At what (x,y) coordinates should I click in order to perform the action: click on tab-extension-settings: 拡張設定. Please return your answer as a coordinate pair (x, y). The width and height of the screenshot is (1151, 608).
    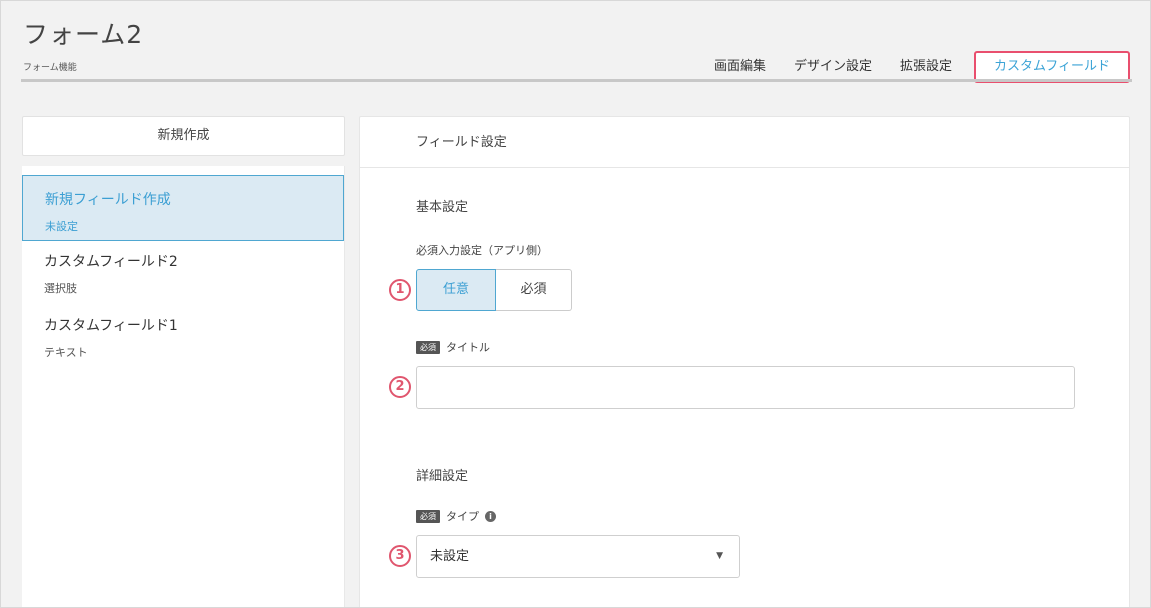
    Looking at the image, I should click on (926, 67).